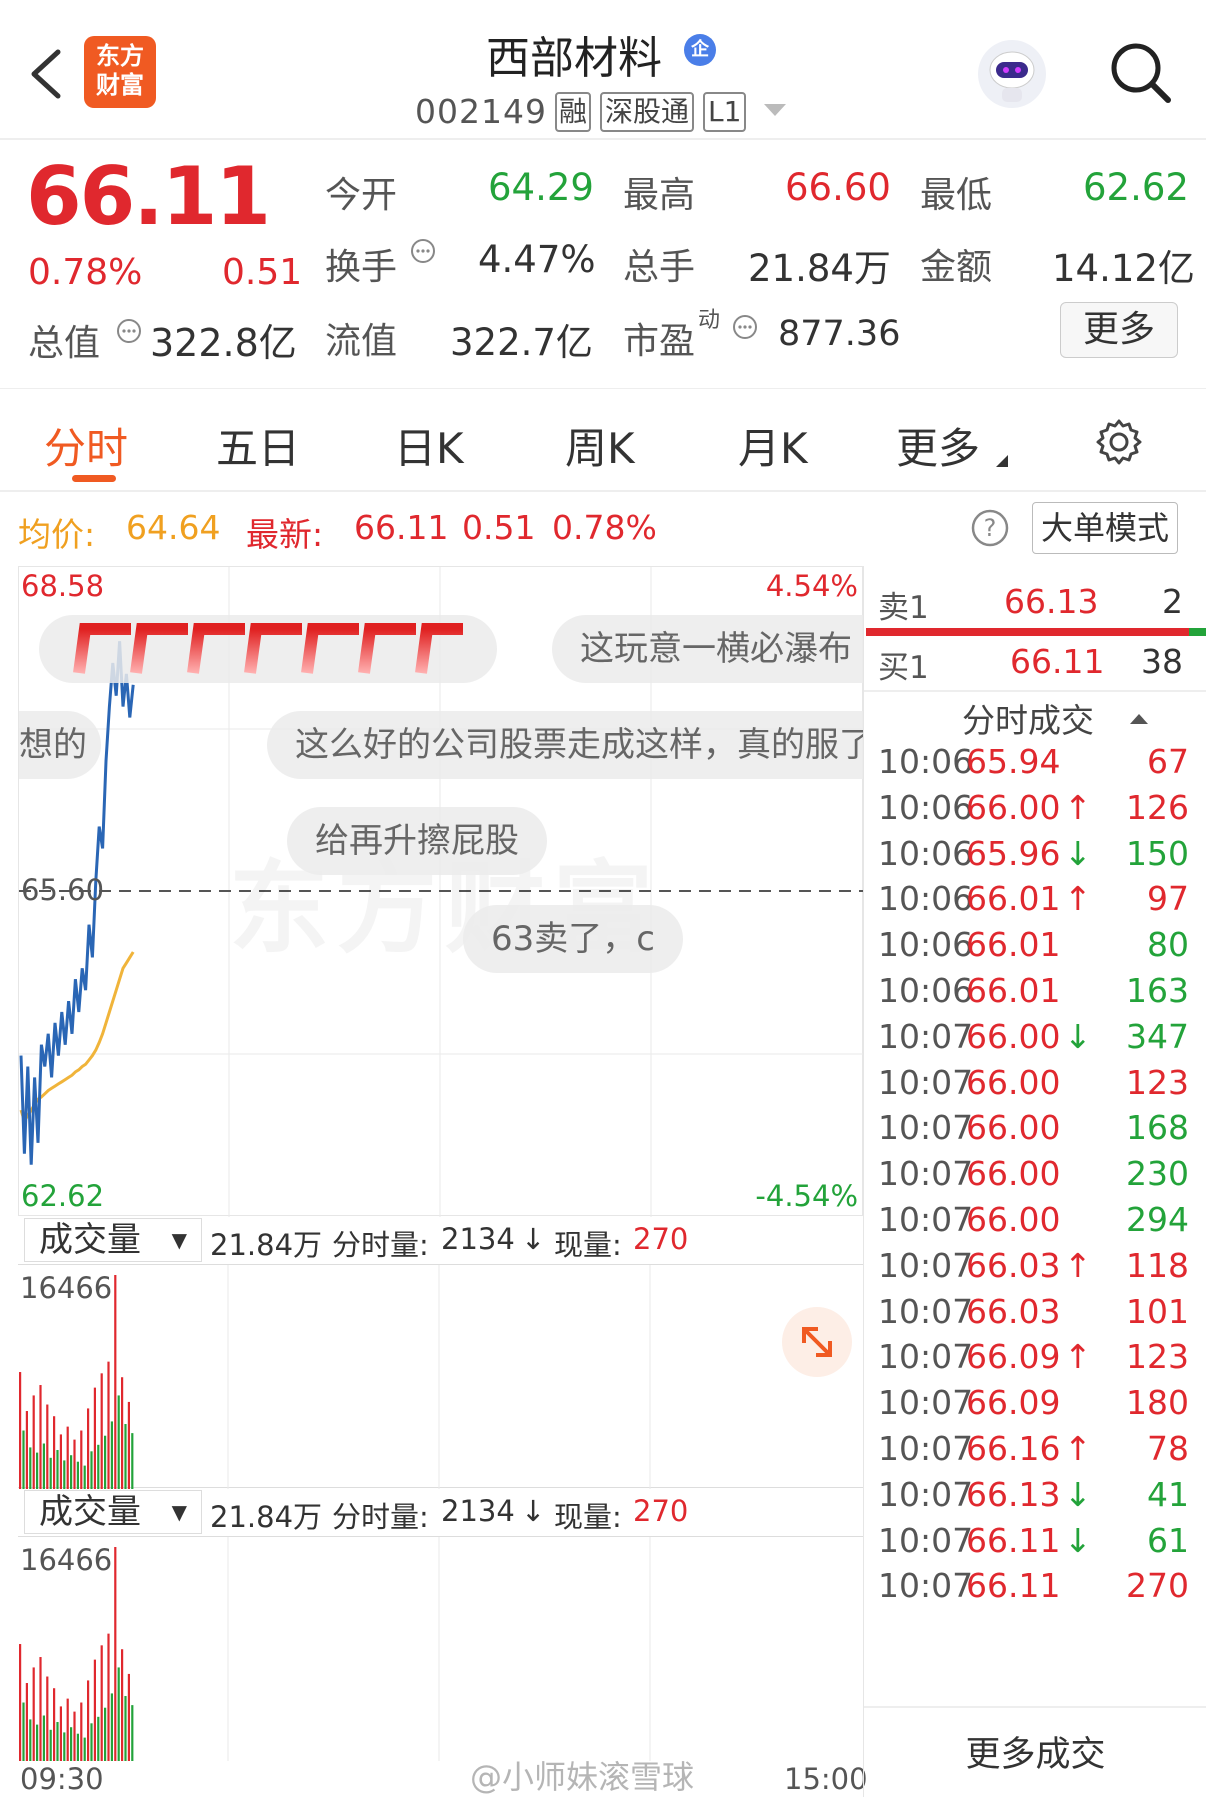 Image resolution: width=1206 pixels, height=1798 pixels. What do you see at coordinates (647, 112) in the screenshot?
I see `tag-shenzhen-connect: 深股通` at bounding box center [647, 112].